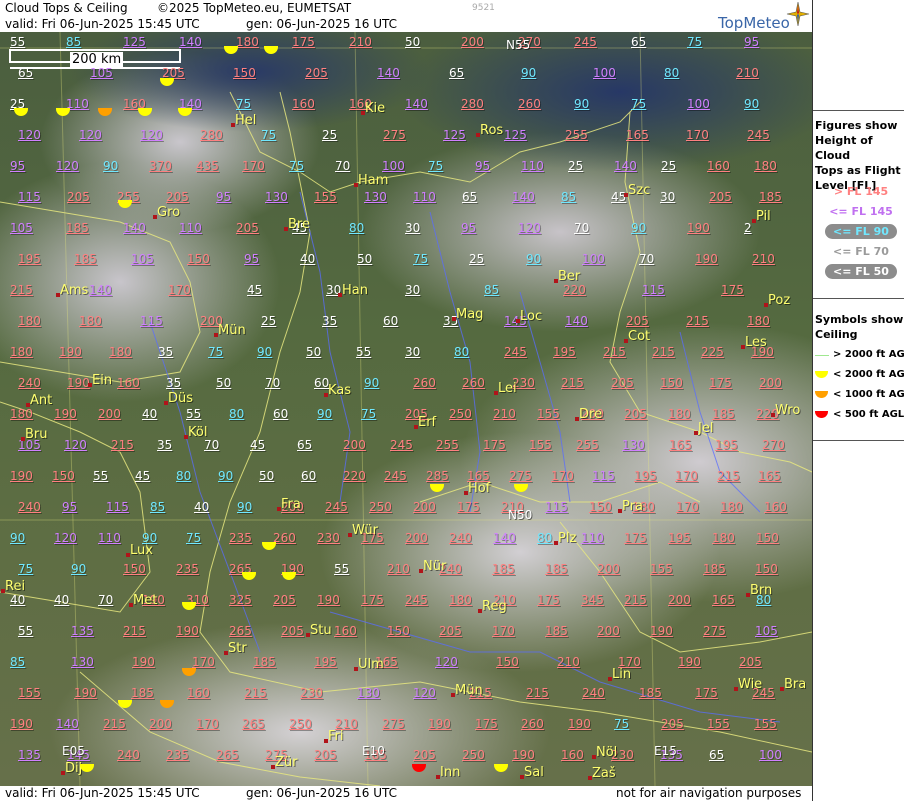 This screenshot has height=801, width=904. I want to click on cloud-top-label: 125, so click(454, 135).